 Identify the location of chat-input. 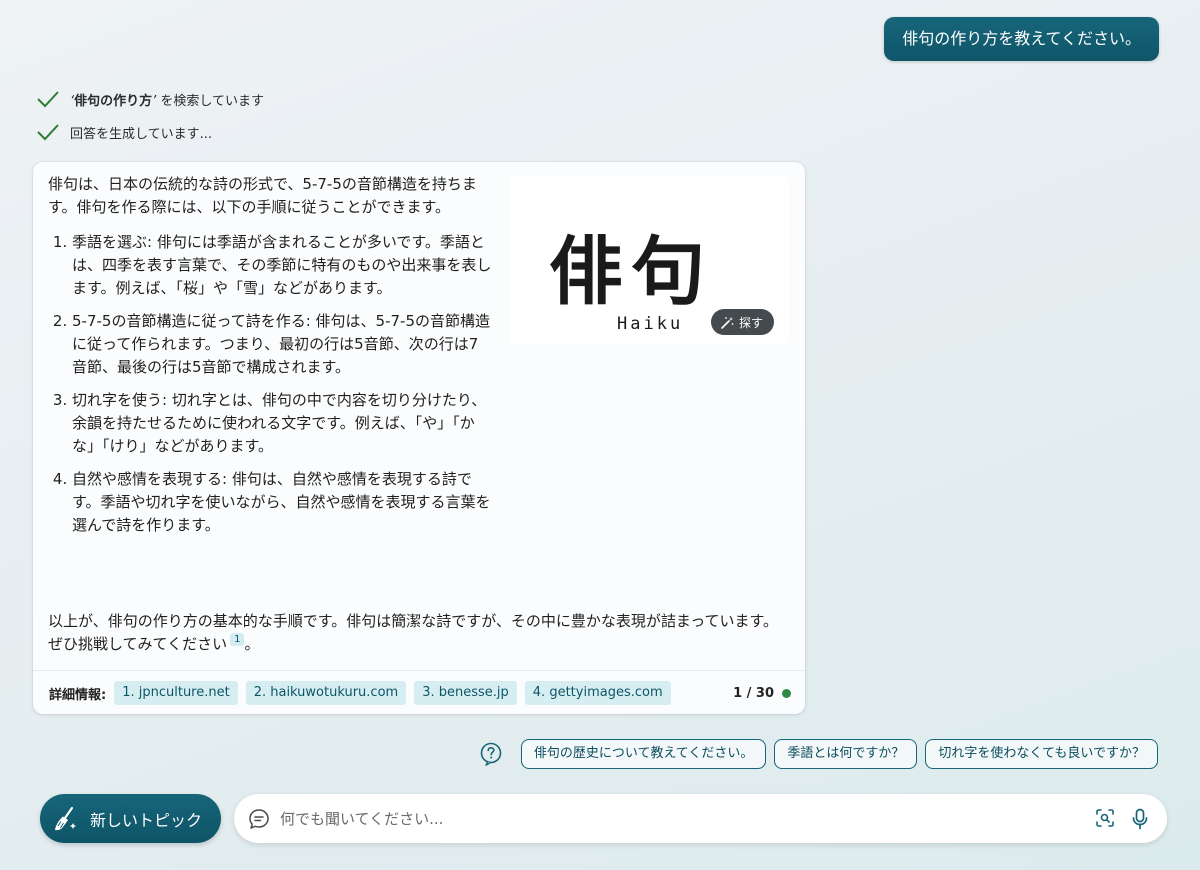
(670, 818).